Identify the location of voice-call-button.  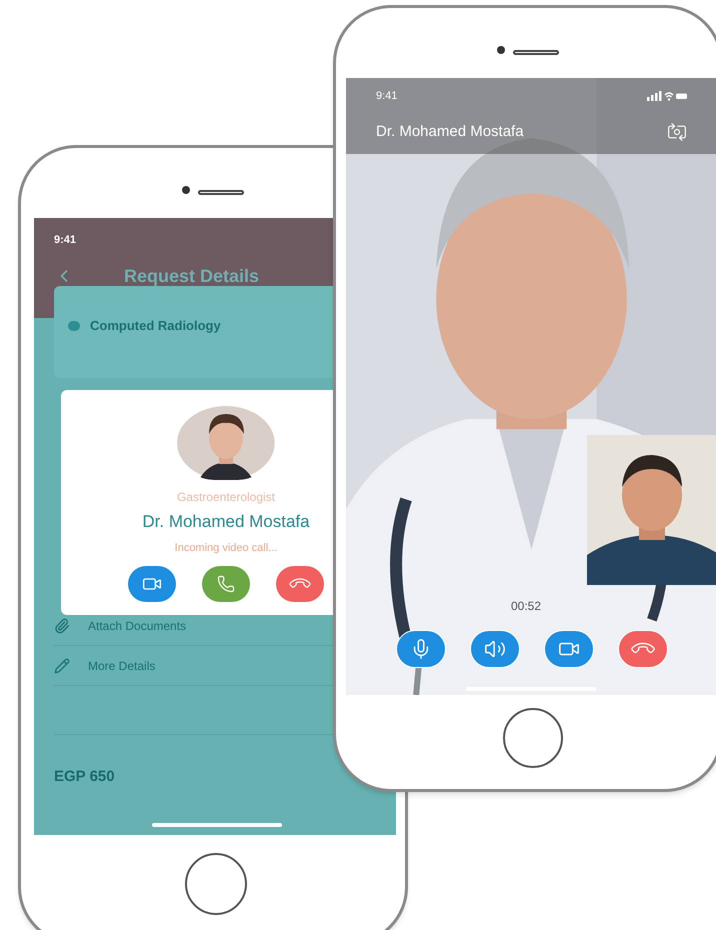
(226, 584).